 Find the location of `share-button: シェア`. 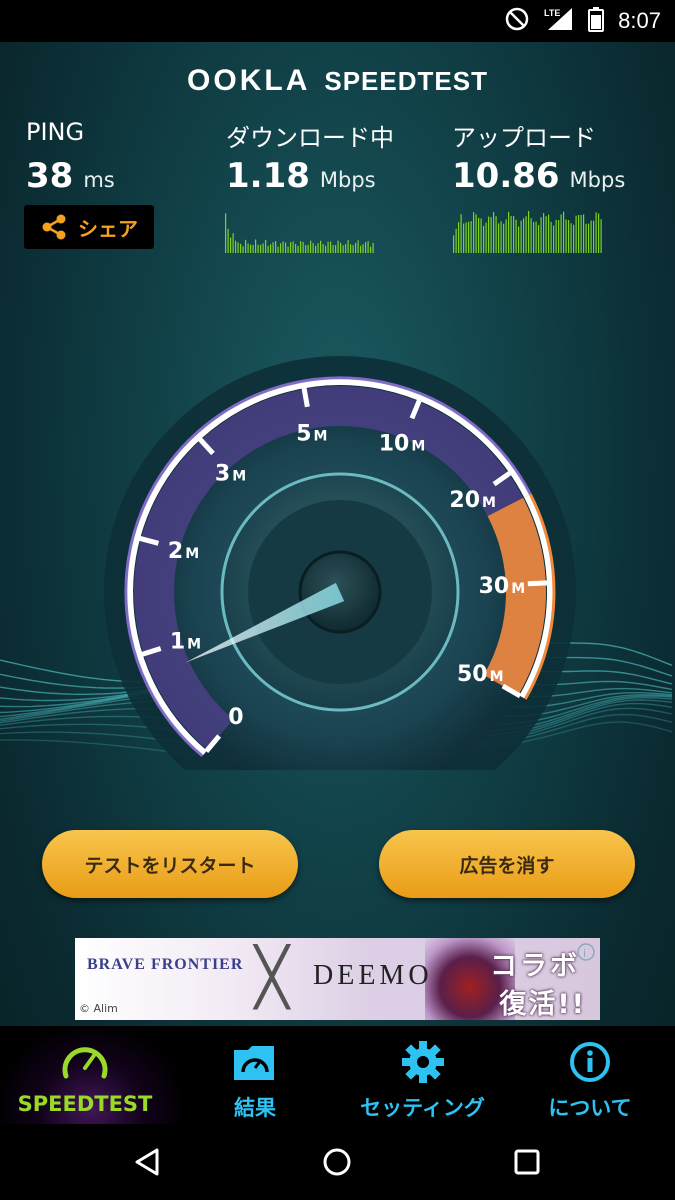

share-button: シェア is located at coordinates (89, 227).